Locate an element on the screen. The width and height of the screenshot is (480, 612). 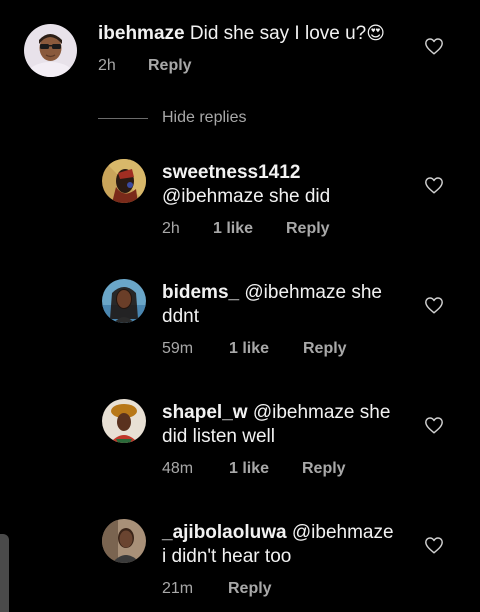
comment-time: 2h is located at coordinates (107, 65).